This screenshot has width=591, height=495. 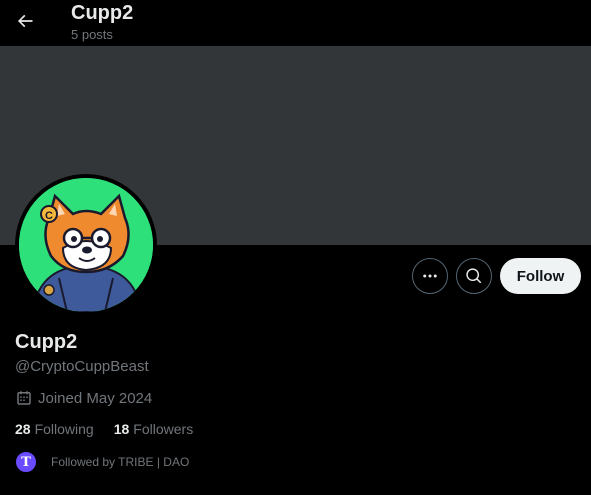 I want to click on back-button, so click(x=25, y=21).